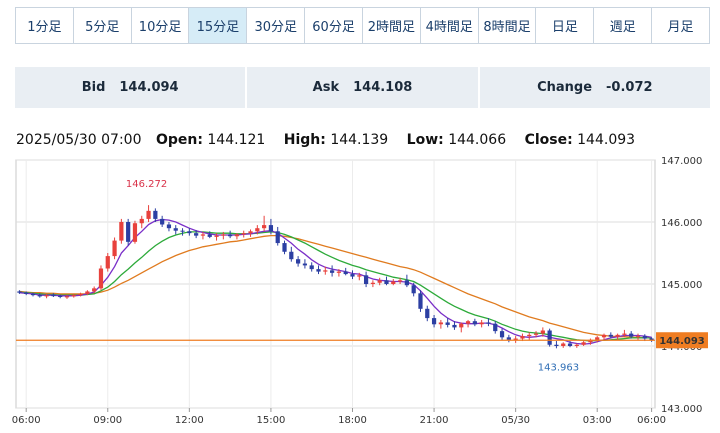 The image size is (720, 433). Describe the element at coordinates (548, 140) in the screenshot. I see `close-label: Close:` at that location.